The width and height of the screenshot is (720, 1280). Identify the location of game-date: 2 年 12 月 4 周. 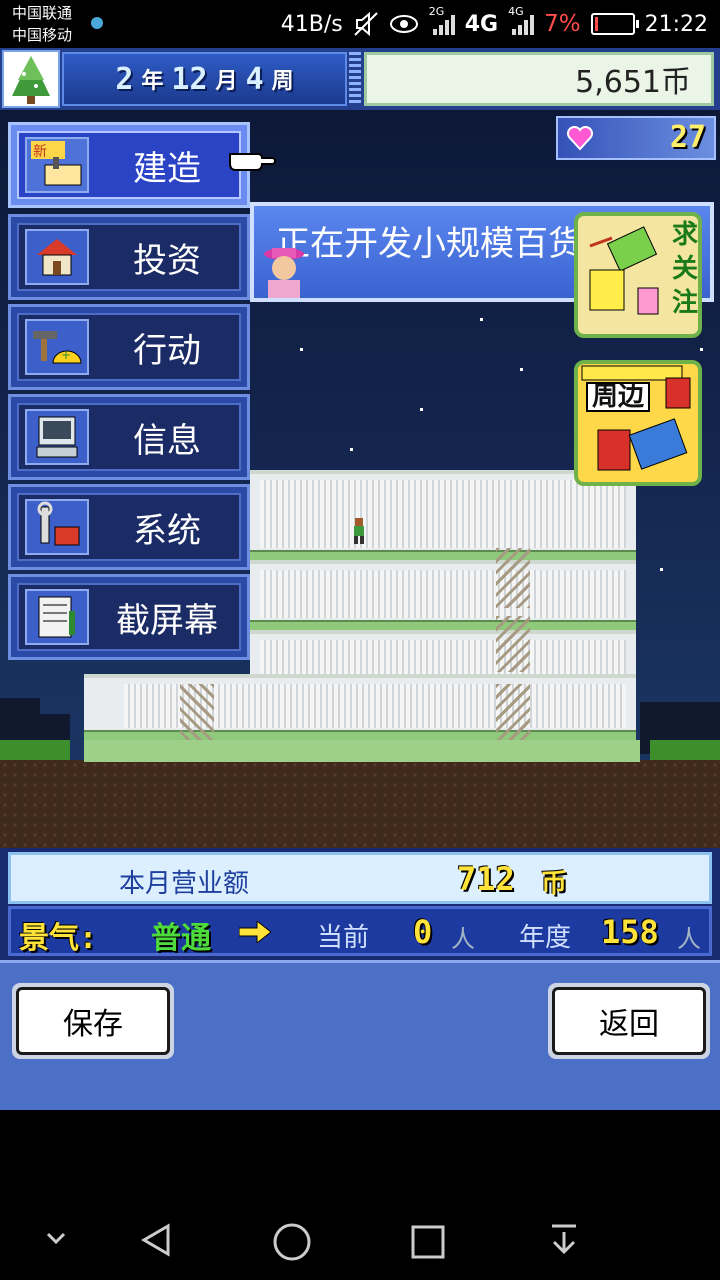
(204, 79).